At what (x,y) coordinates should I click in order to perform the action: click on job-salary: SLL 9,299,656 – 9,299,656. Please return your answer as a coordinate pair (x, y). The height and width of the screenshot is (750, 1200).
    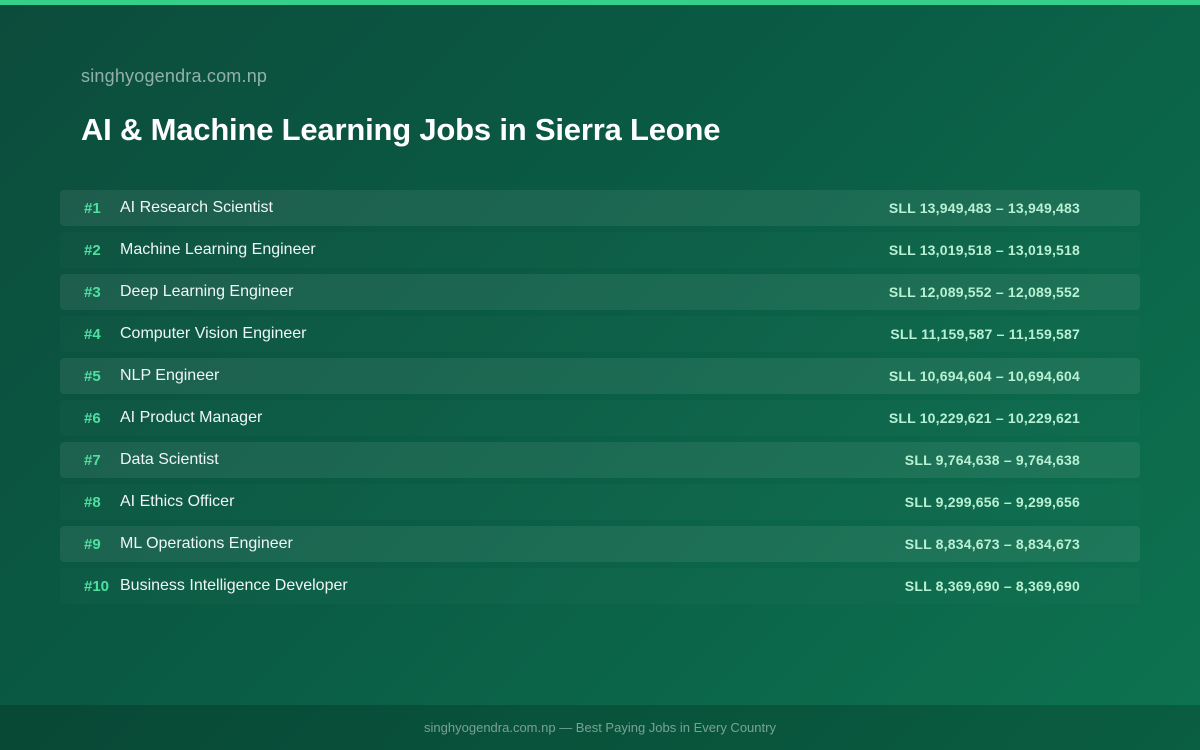
    Looking at the image, I should click on (992, 502).